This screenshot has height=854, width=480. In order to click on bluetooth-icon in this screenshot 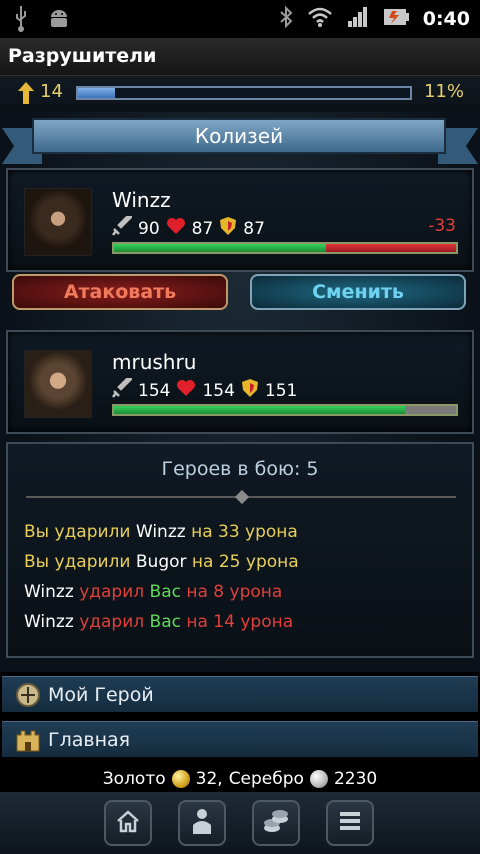, I will do `click(286, 18)`.